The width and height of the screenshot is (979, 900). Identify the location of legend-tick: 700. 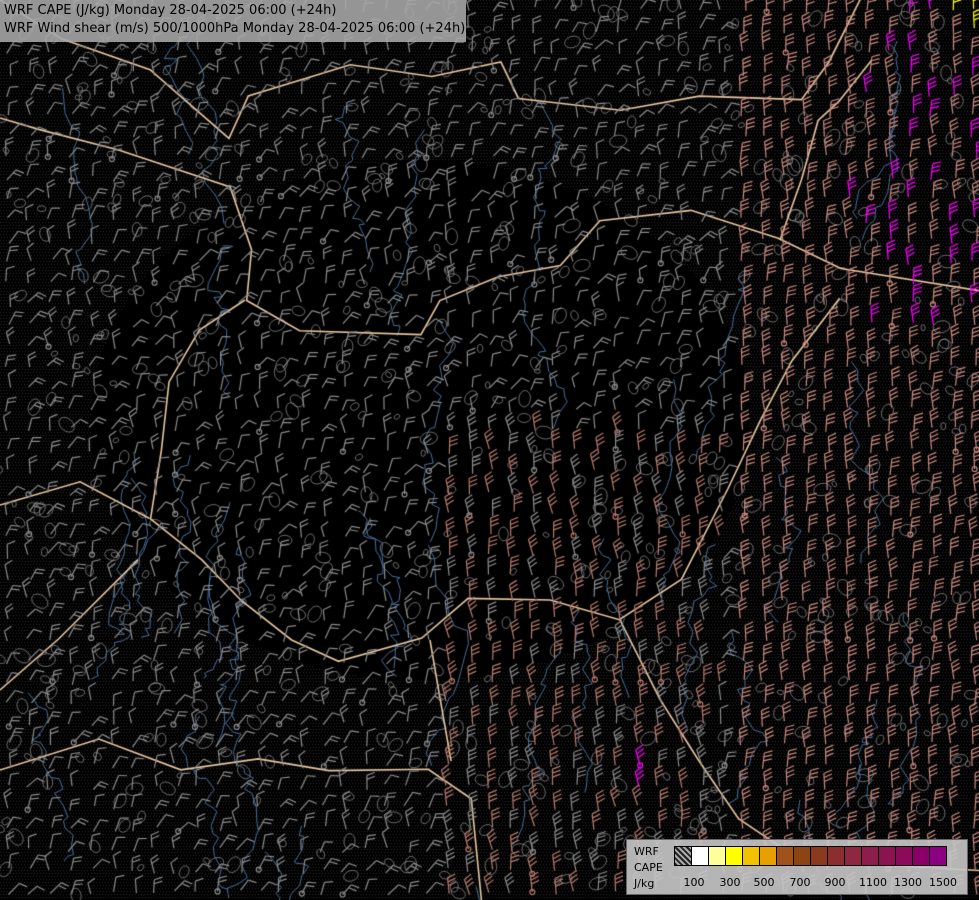
(800, 882).